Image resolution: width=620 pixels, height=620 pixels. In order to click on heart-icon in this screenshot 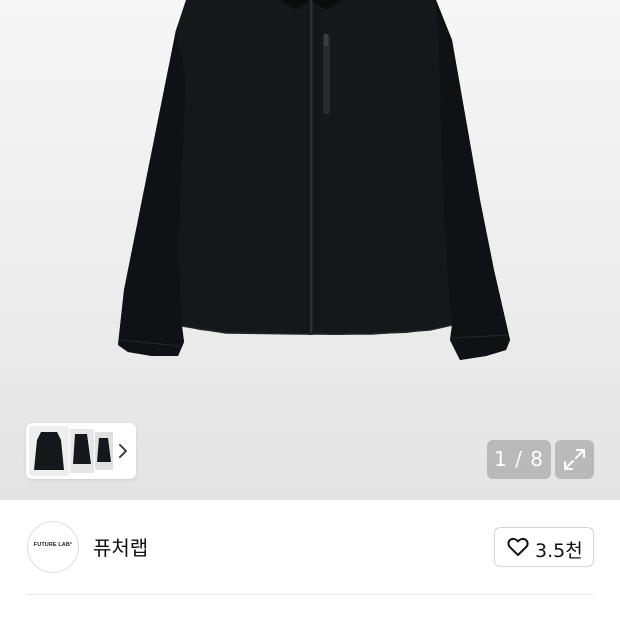, I will do `click(518, 546)`.